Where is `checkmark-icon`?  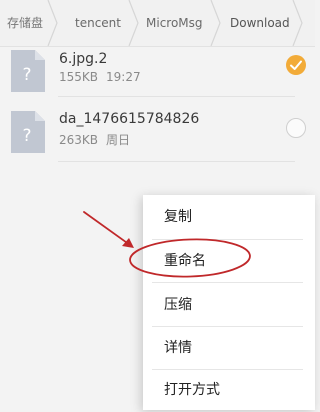 checkmark-icon is located at coordinates (296, 65).